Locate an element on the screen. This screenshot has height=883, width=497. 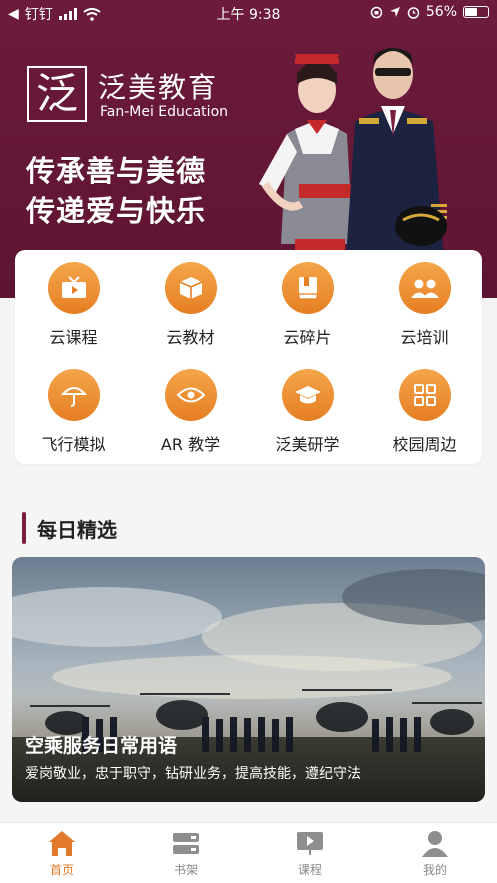
feature-fanmei-study: 泛美研学 is located at coordinates (307, 407).